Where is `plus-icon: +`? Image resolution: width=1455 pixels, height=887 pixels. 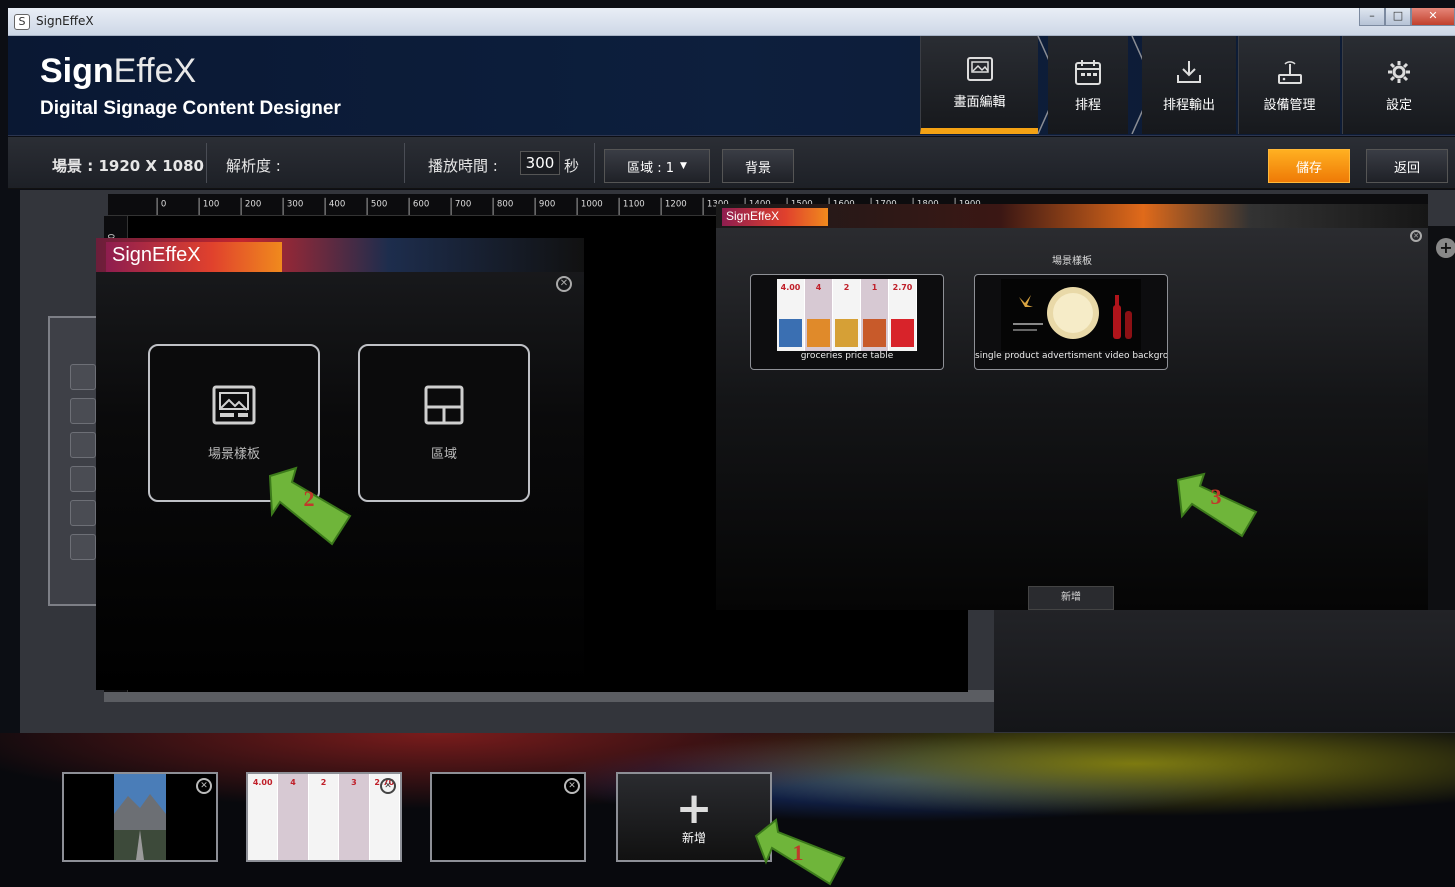
plus-icon: + is located at coordinates (694, 808).